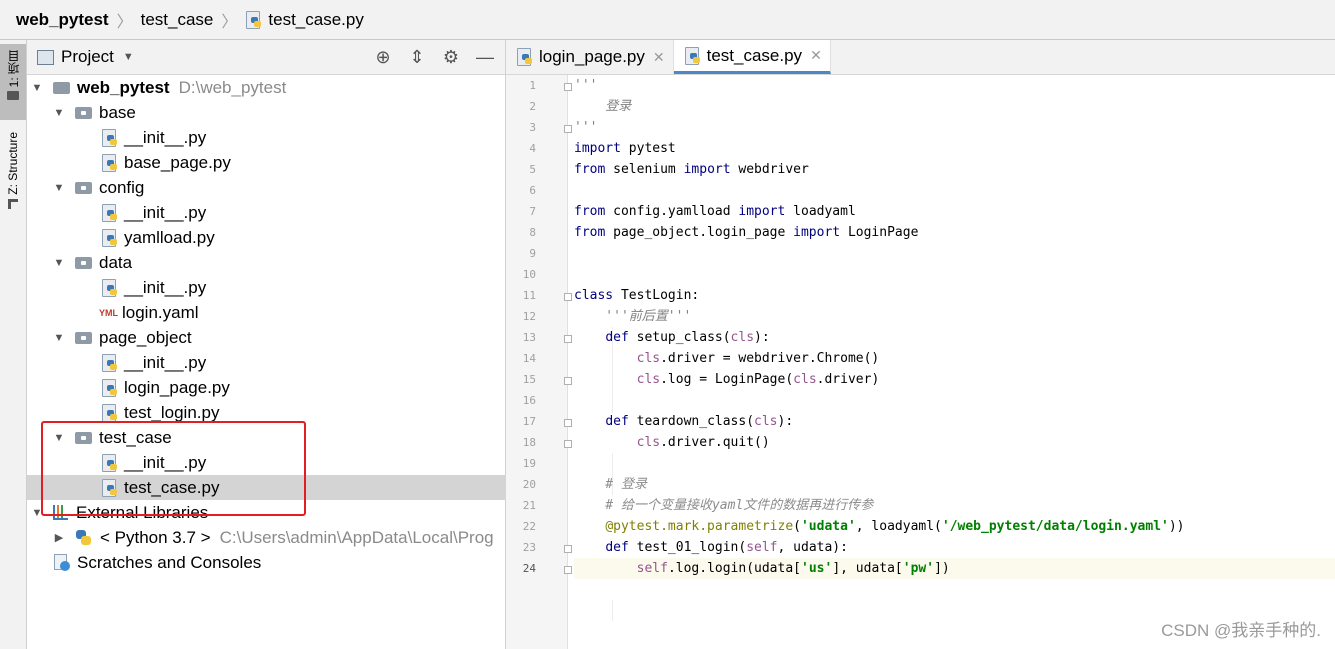 This screenshot has height=649, width=1335. I want to click on tree-row-package: ▼ config, so click(278, 187).